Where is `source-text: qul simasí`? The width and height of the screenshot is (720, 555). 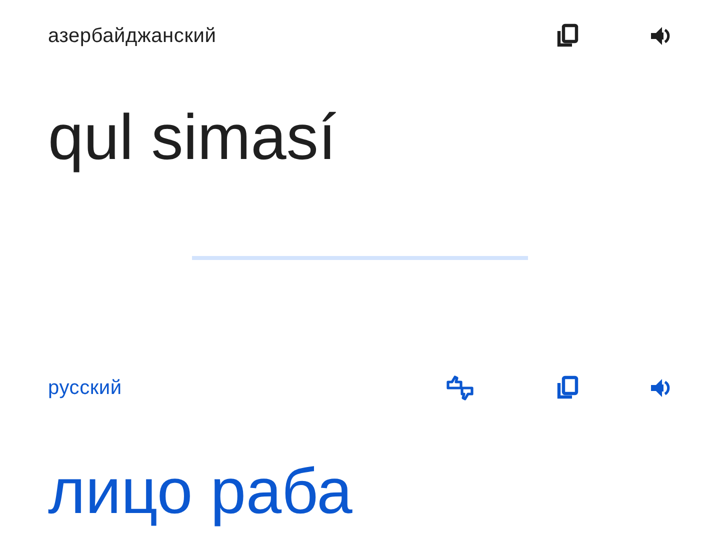
source-text: qul simasí is located at coordinates (192, 137).